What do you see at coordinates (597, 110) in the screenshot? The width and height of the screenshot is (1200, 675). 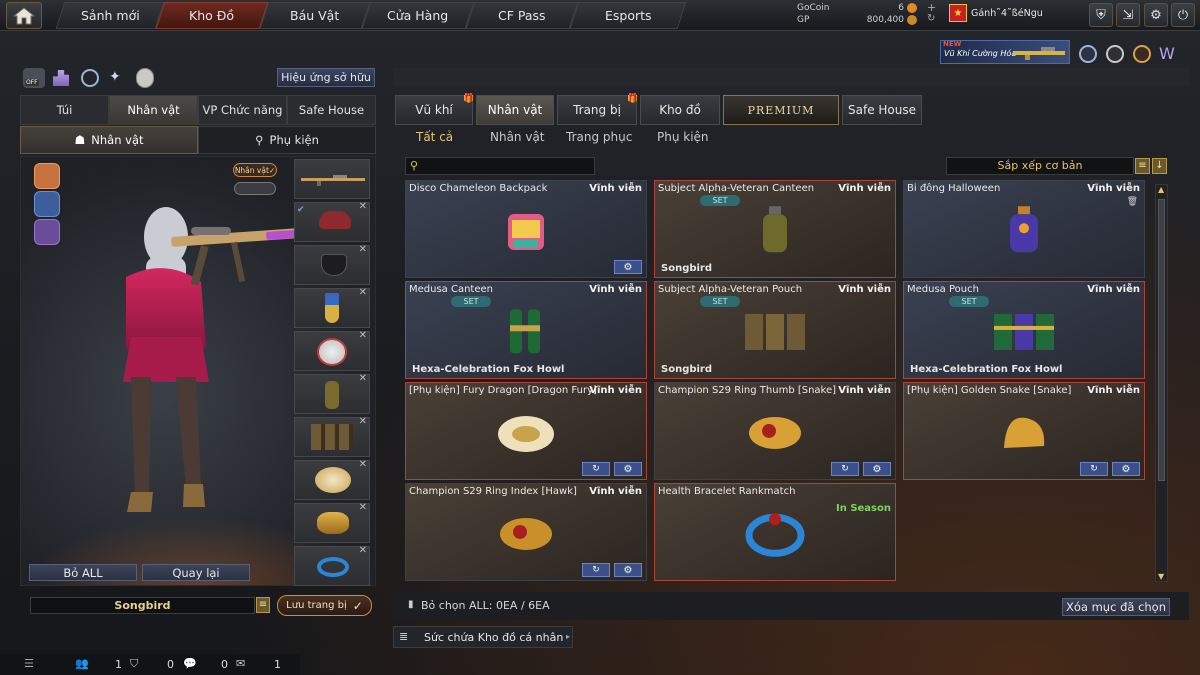 I see `right-tab-equipment: Trang bị` at bounding box center [597, 110].